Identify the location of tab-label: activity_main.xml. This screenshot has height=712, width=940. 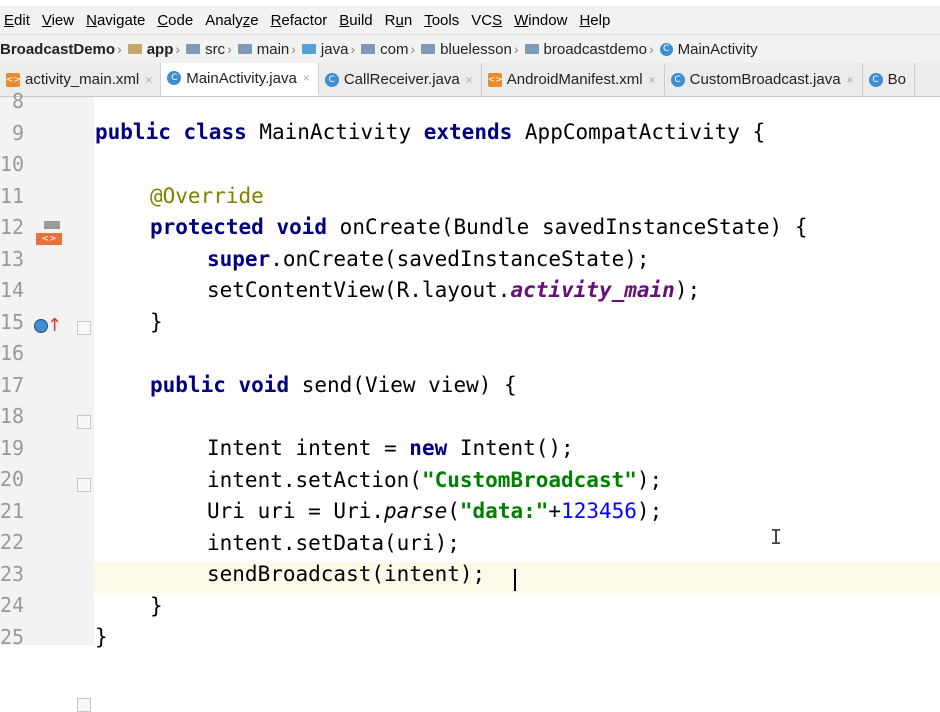
(82, 79).